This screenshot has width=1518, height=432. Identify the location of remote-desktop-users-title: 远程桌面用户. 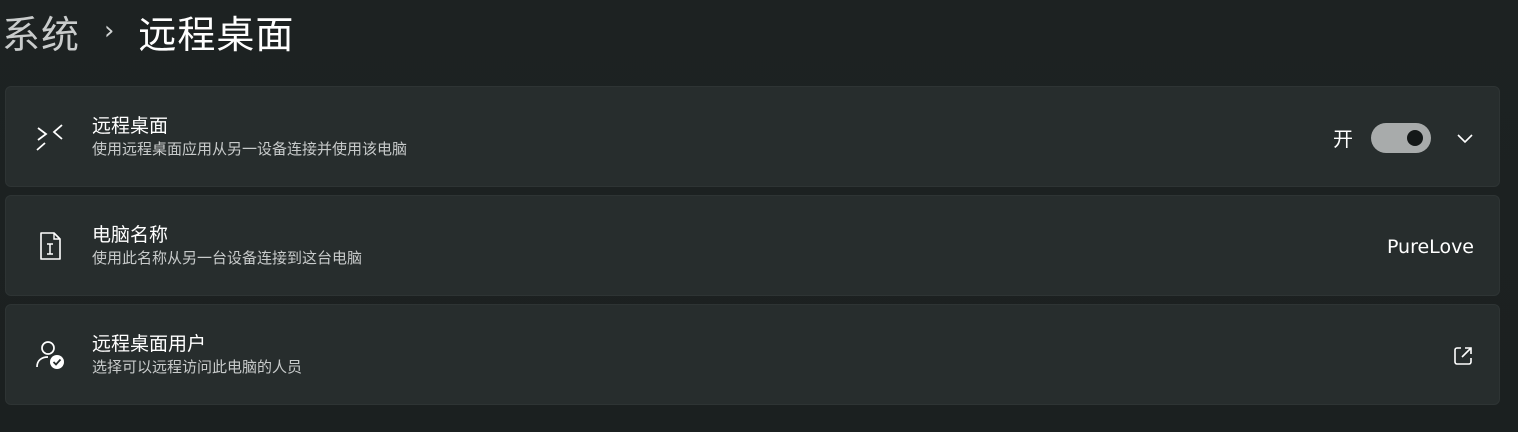
(149, 344).